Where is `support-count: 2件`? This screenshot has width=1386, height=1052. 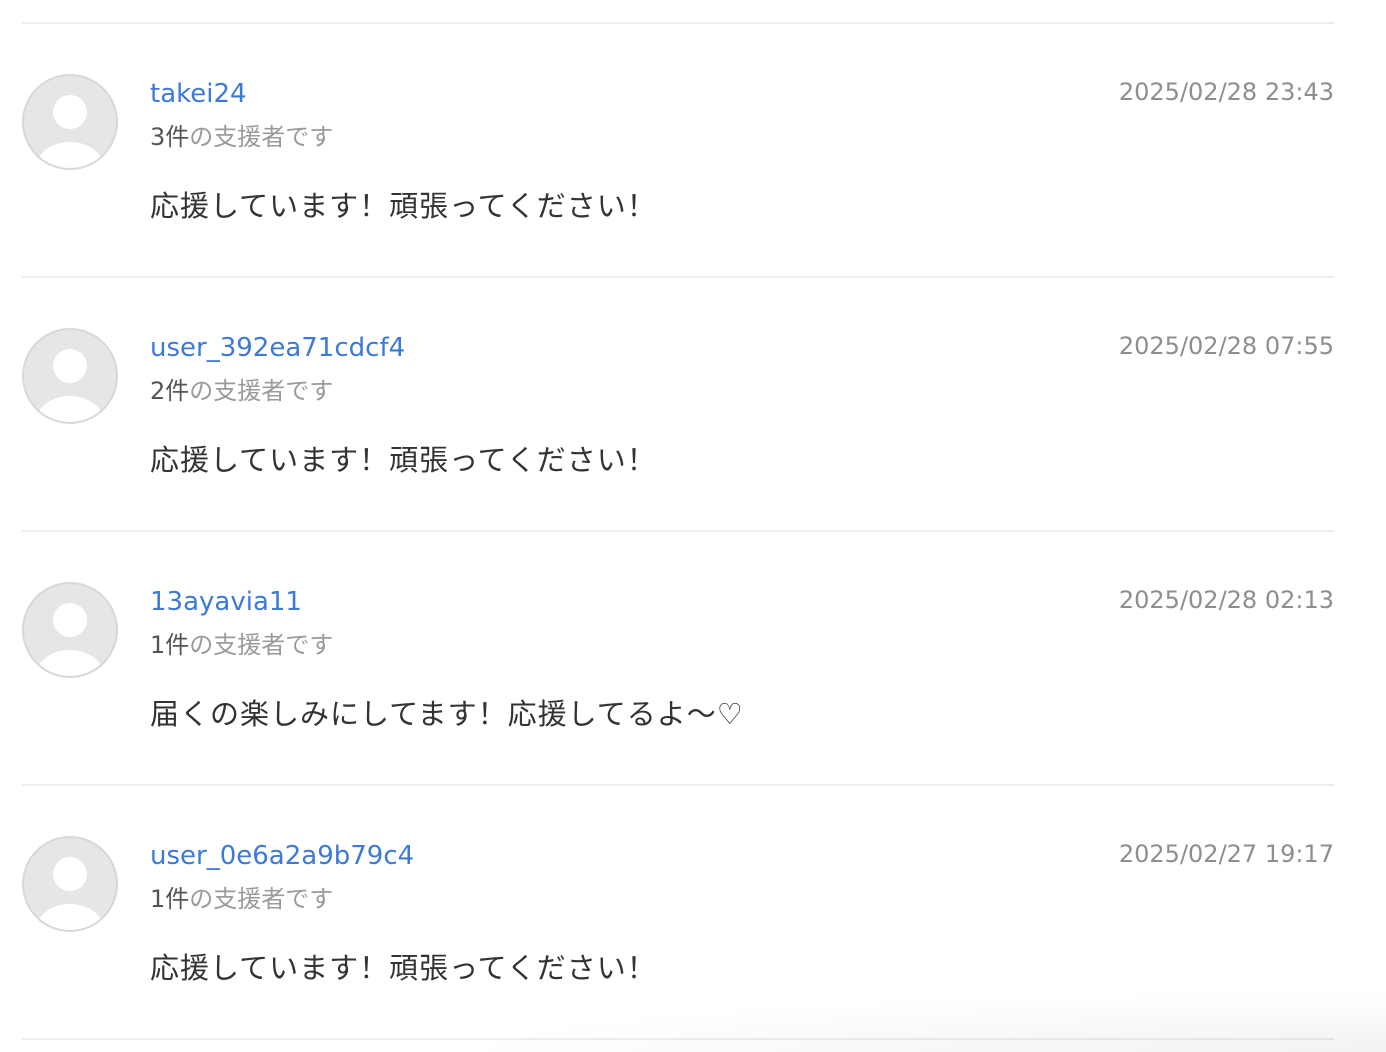
support-count: 2件 is located at coordinates (170, 391).